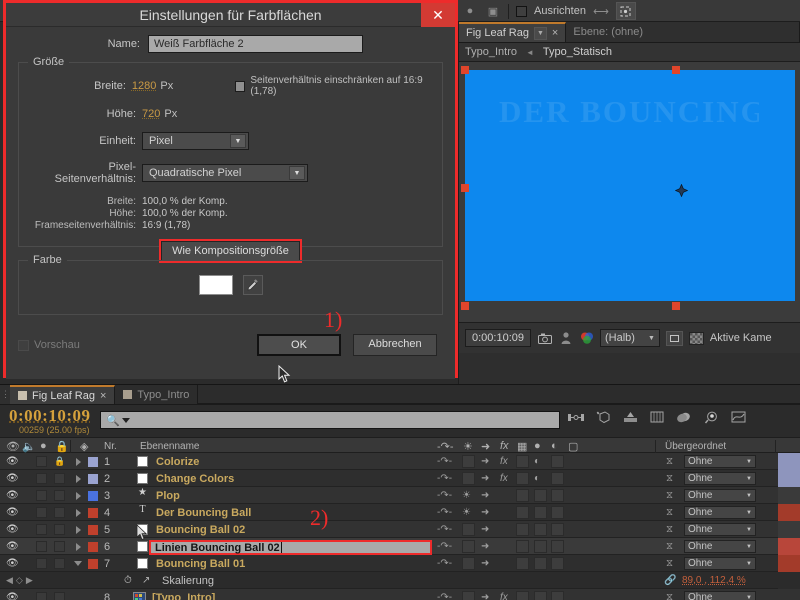 This screenshot has height=600, width=800. Describe the element at coordinates (400, 580) in the screenshot. I see `property-row-skalierung: ◀◇▶ ⏱ ↗ Skalierung 🔗 89,0 , 112,4 %` at that location.